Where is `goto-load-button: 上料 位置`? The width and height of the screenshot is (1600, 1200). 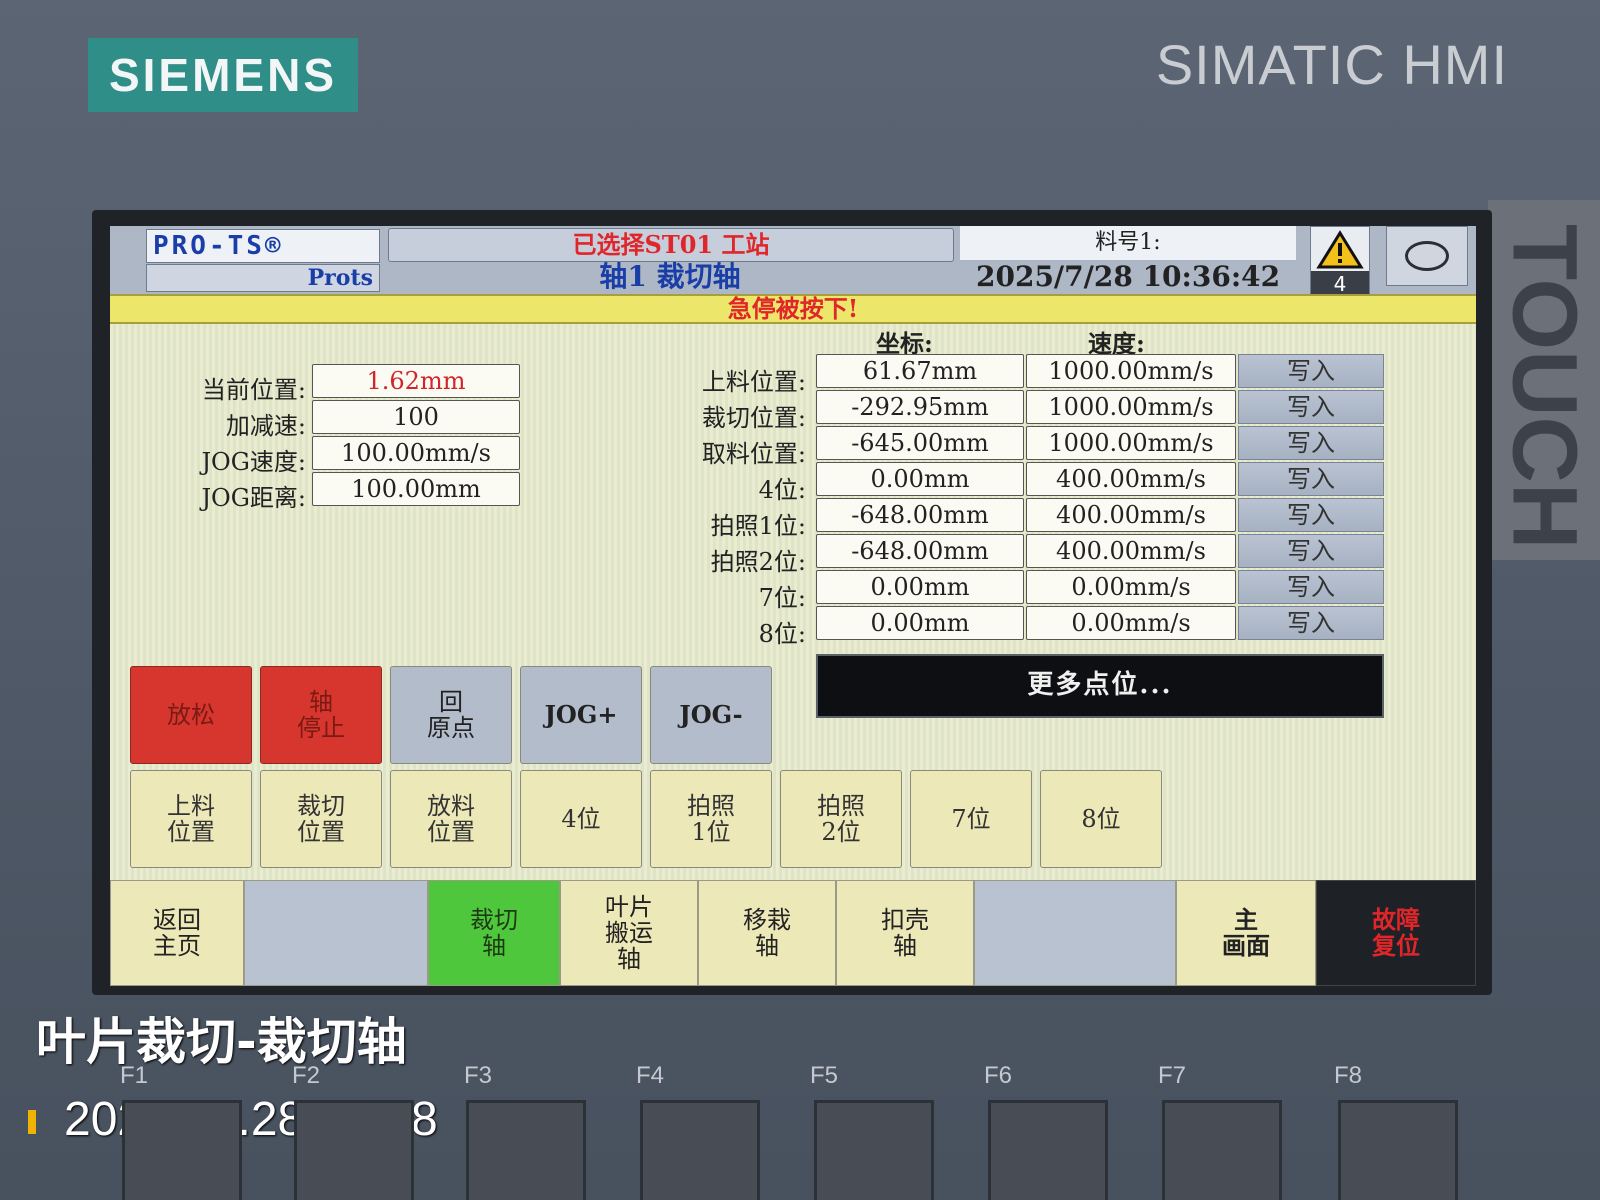
goto-load-button: 上料 位置 is located at coordinates (191, 819).